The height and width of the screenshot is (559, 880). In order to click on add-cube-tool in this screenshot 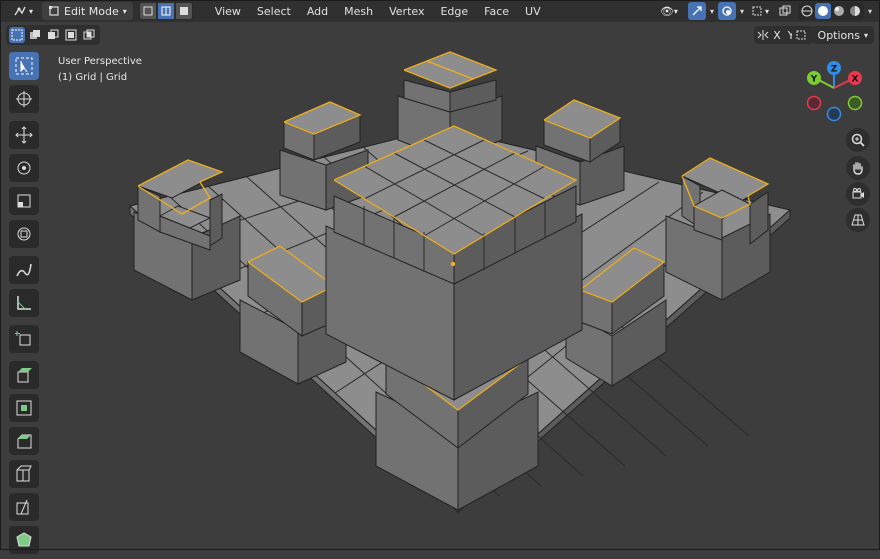, I will do `click(24, 339)`.